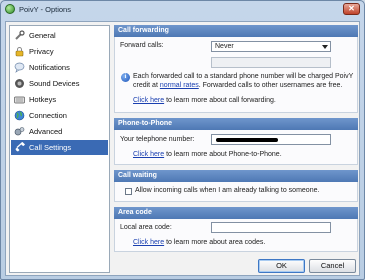 The image size is (365, 280). What do you see at coordinates (281, 266) in the screenshot?
I see `ok-button: OK` at bounding box center [281, 266].